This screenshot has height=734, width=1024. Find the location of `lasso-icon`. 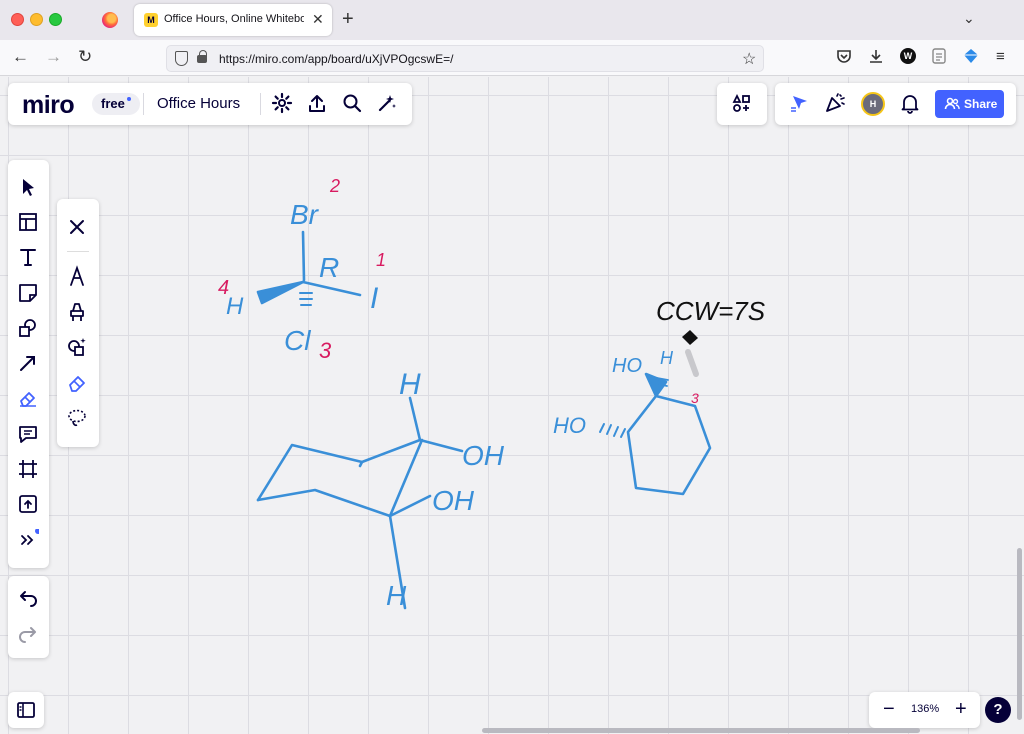

lasso-icon is located at coordinates (77, 418).